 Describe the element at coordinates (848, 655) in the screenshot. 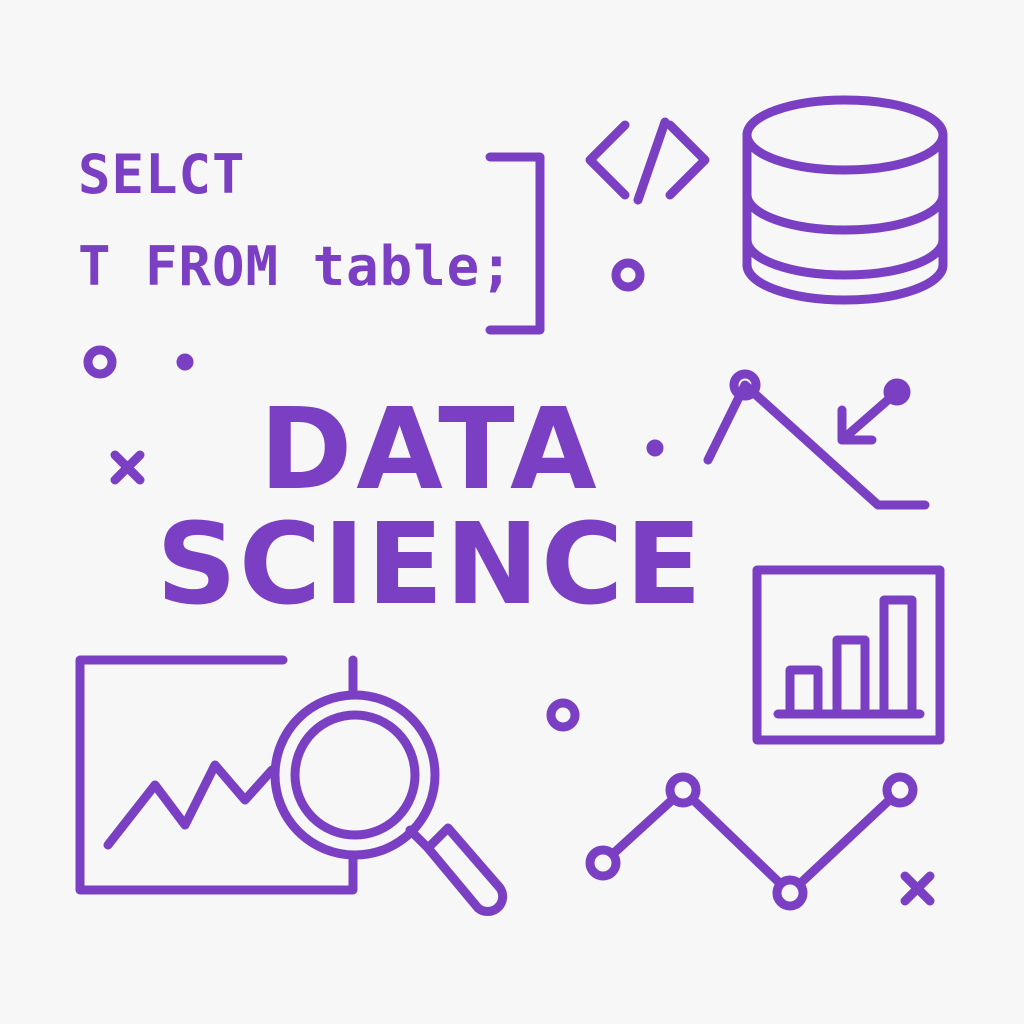

I see `bar-chart-frame-icon` at that location.